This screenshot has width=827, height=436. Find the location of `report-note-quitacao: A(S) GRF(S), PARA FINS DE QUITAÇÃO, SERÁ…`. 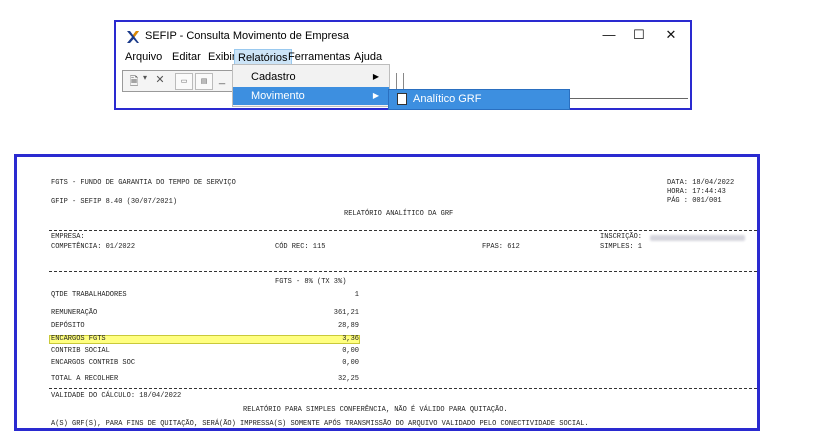

report-note-quitacao: A(S) GRF(S), PARA FINS DE QUITAÇÃO, SERÁ… is located at coordinates (320, 424).